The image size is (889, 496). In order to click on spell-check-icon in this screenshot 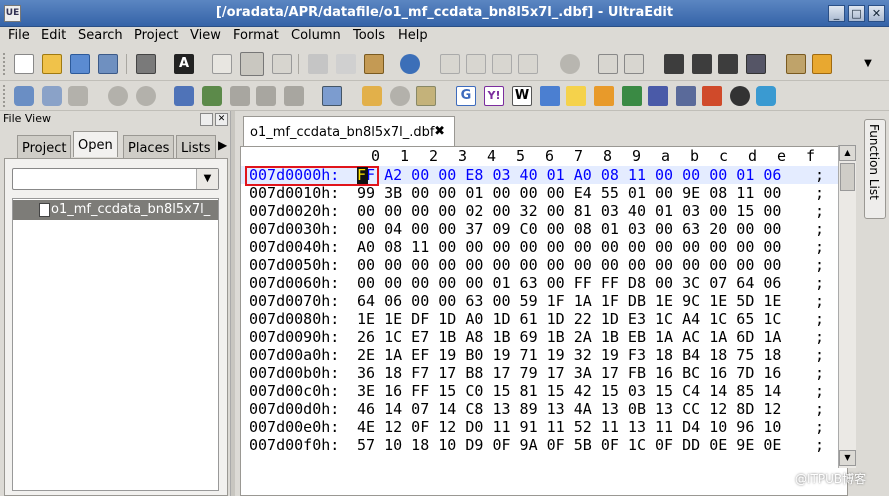, I will do `click(570, 64)`.